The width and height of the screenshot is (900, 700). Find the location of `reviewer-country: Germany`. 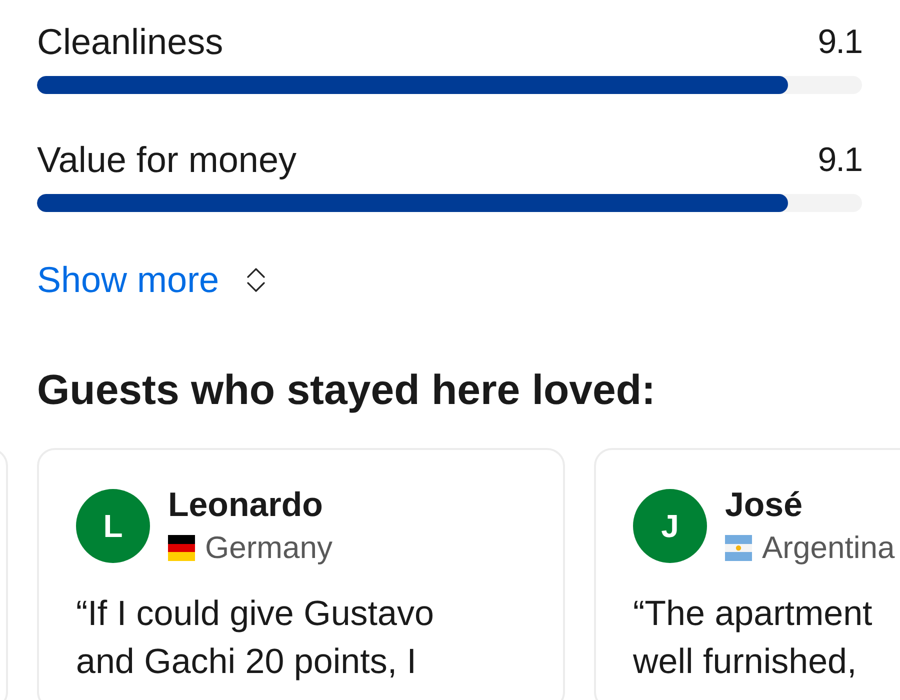

reviewer-country: Germany is located at coordinates (268, 548).